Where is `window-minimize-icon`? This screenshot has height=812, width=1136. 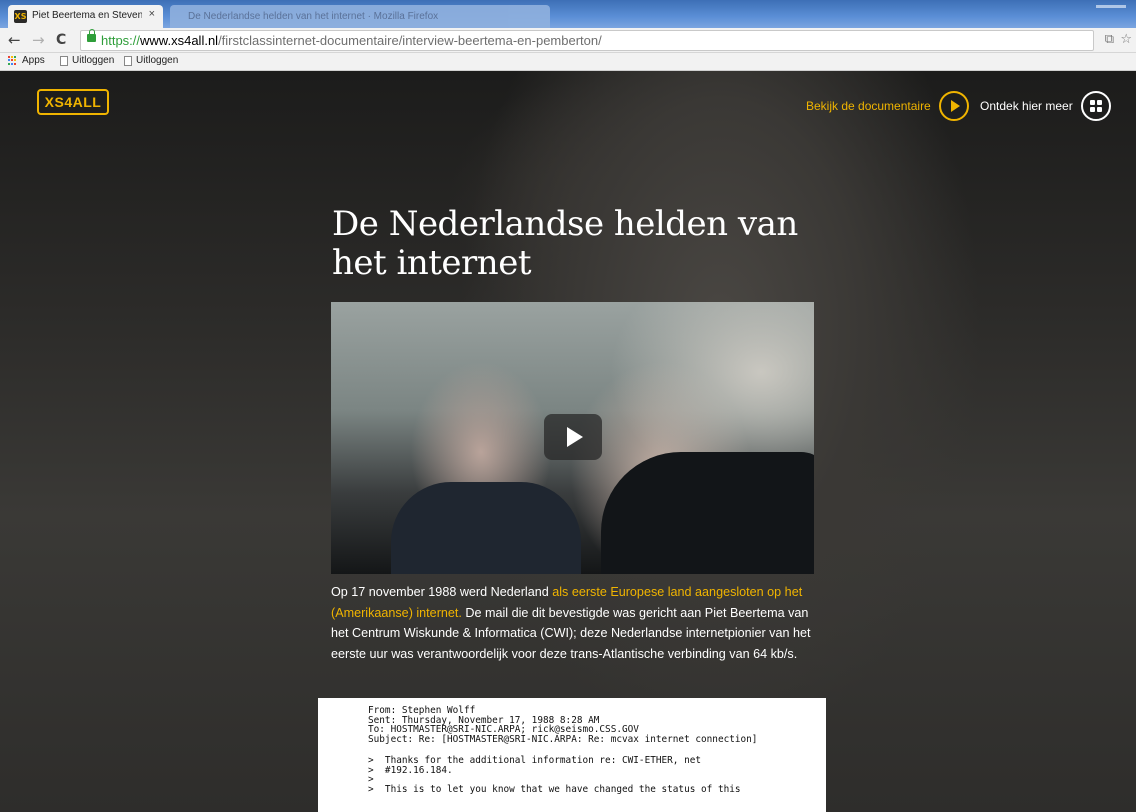
window-minimize-icon is located at coordinates (1111, 6).